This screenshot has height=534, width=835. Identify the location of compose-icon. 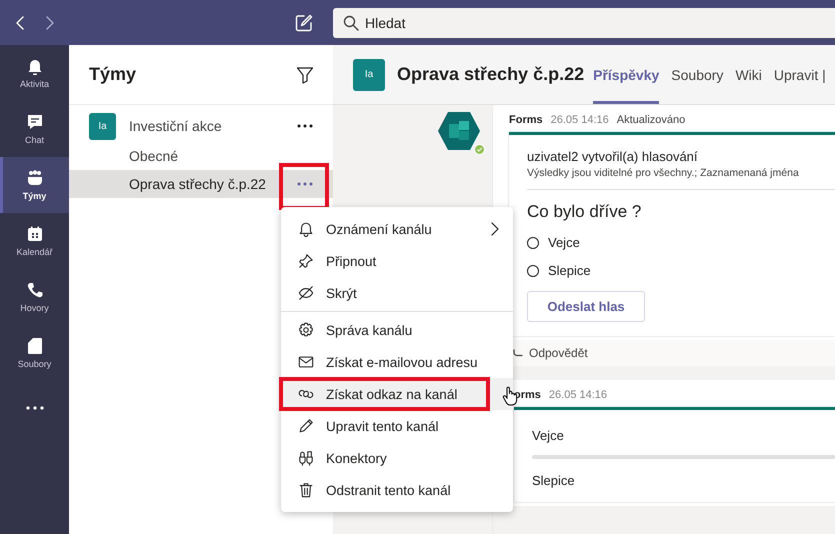
(304, 23).